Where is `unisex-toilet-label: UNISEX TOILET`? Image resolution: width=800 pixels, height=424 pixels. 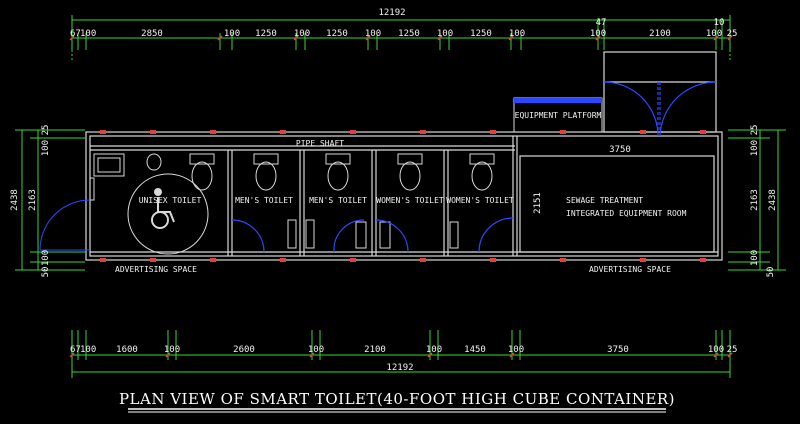
unisex-toilet-label: UNISEX TOILET is located at coordinates (170, 200).